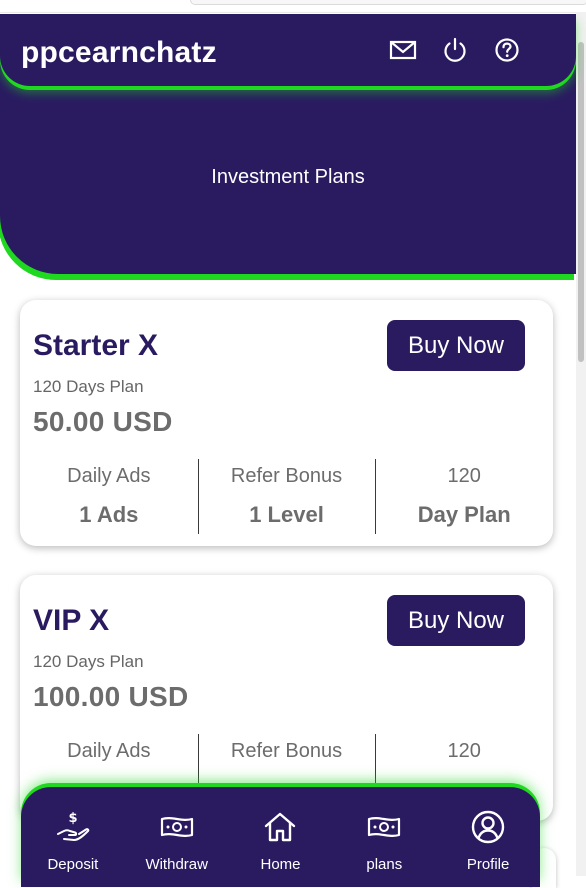  Describe the element at coordinates (488, 827) in the screenshot. I see `user-circle-icon` at that location.